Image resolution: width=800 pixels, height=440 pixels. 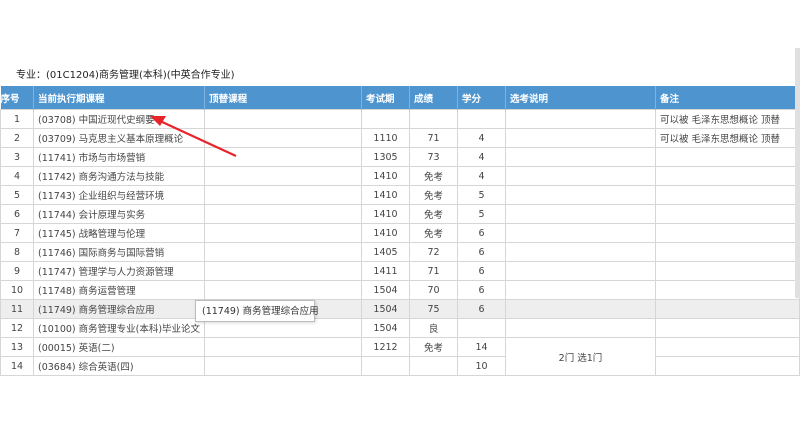 What do you see at coordinates (797, 173) in the screenshot?
I see `scrollbar` at bounding box center [797, 173].